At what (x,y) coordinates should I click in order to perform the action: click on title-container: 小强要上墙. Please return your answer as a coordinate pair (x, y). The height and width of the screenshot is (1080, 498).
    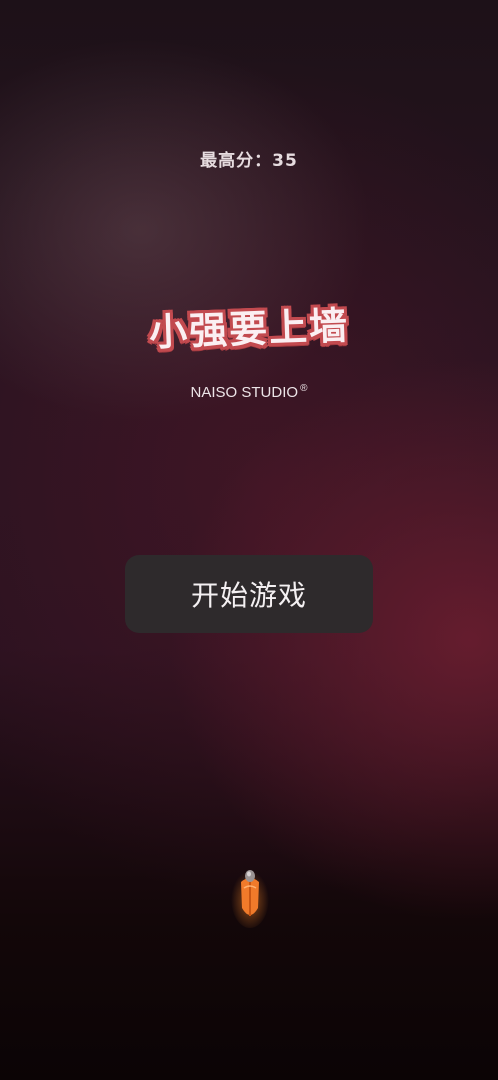
    Looking at the image, I should click on (249, 326).